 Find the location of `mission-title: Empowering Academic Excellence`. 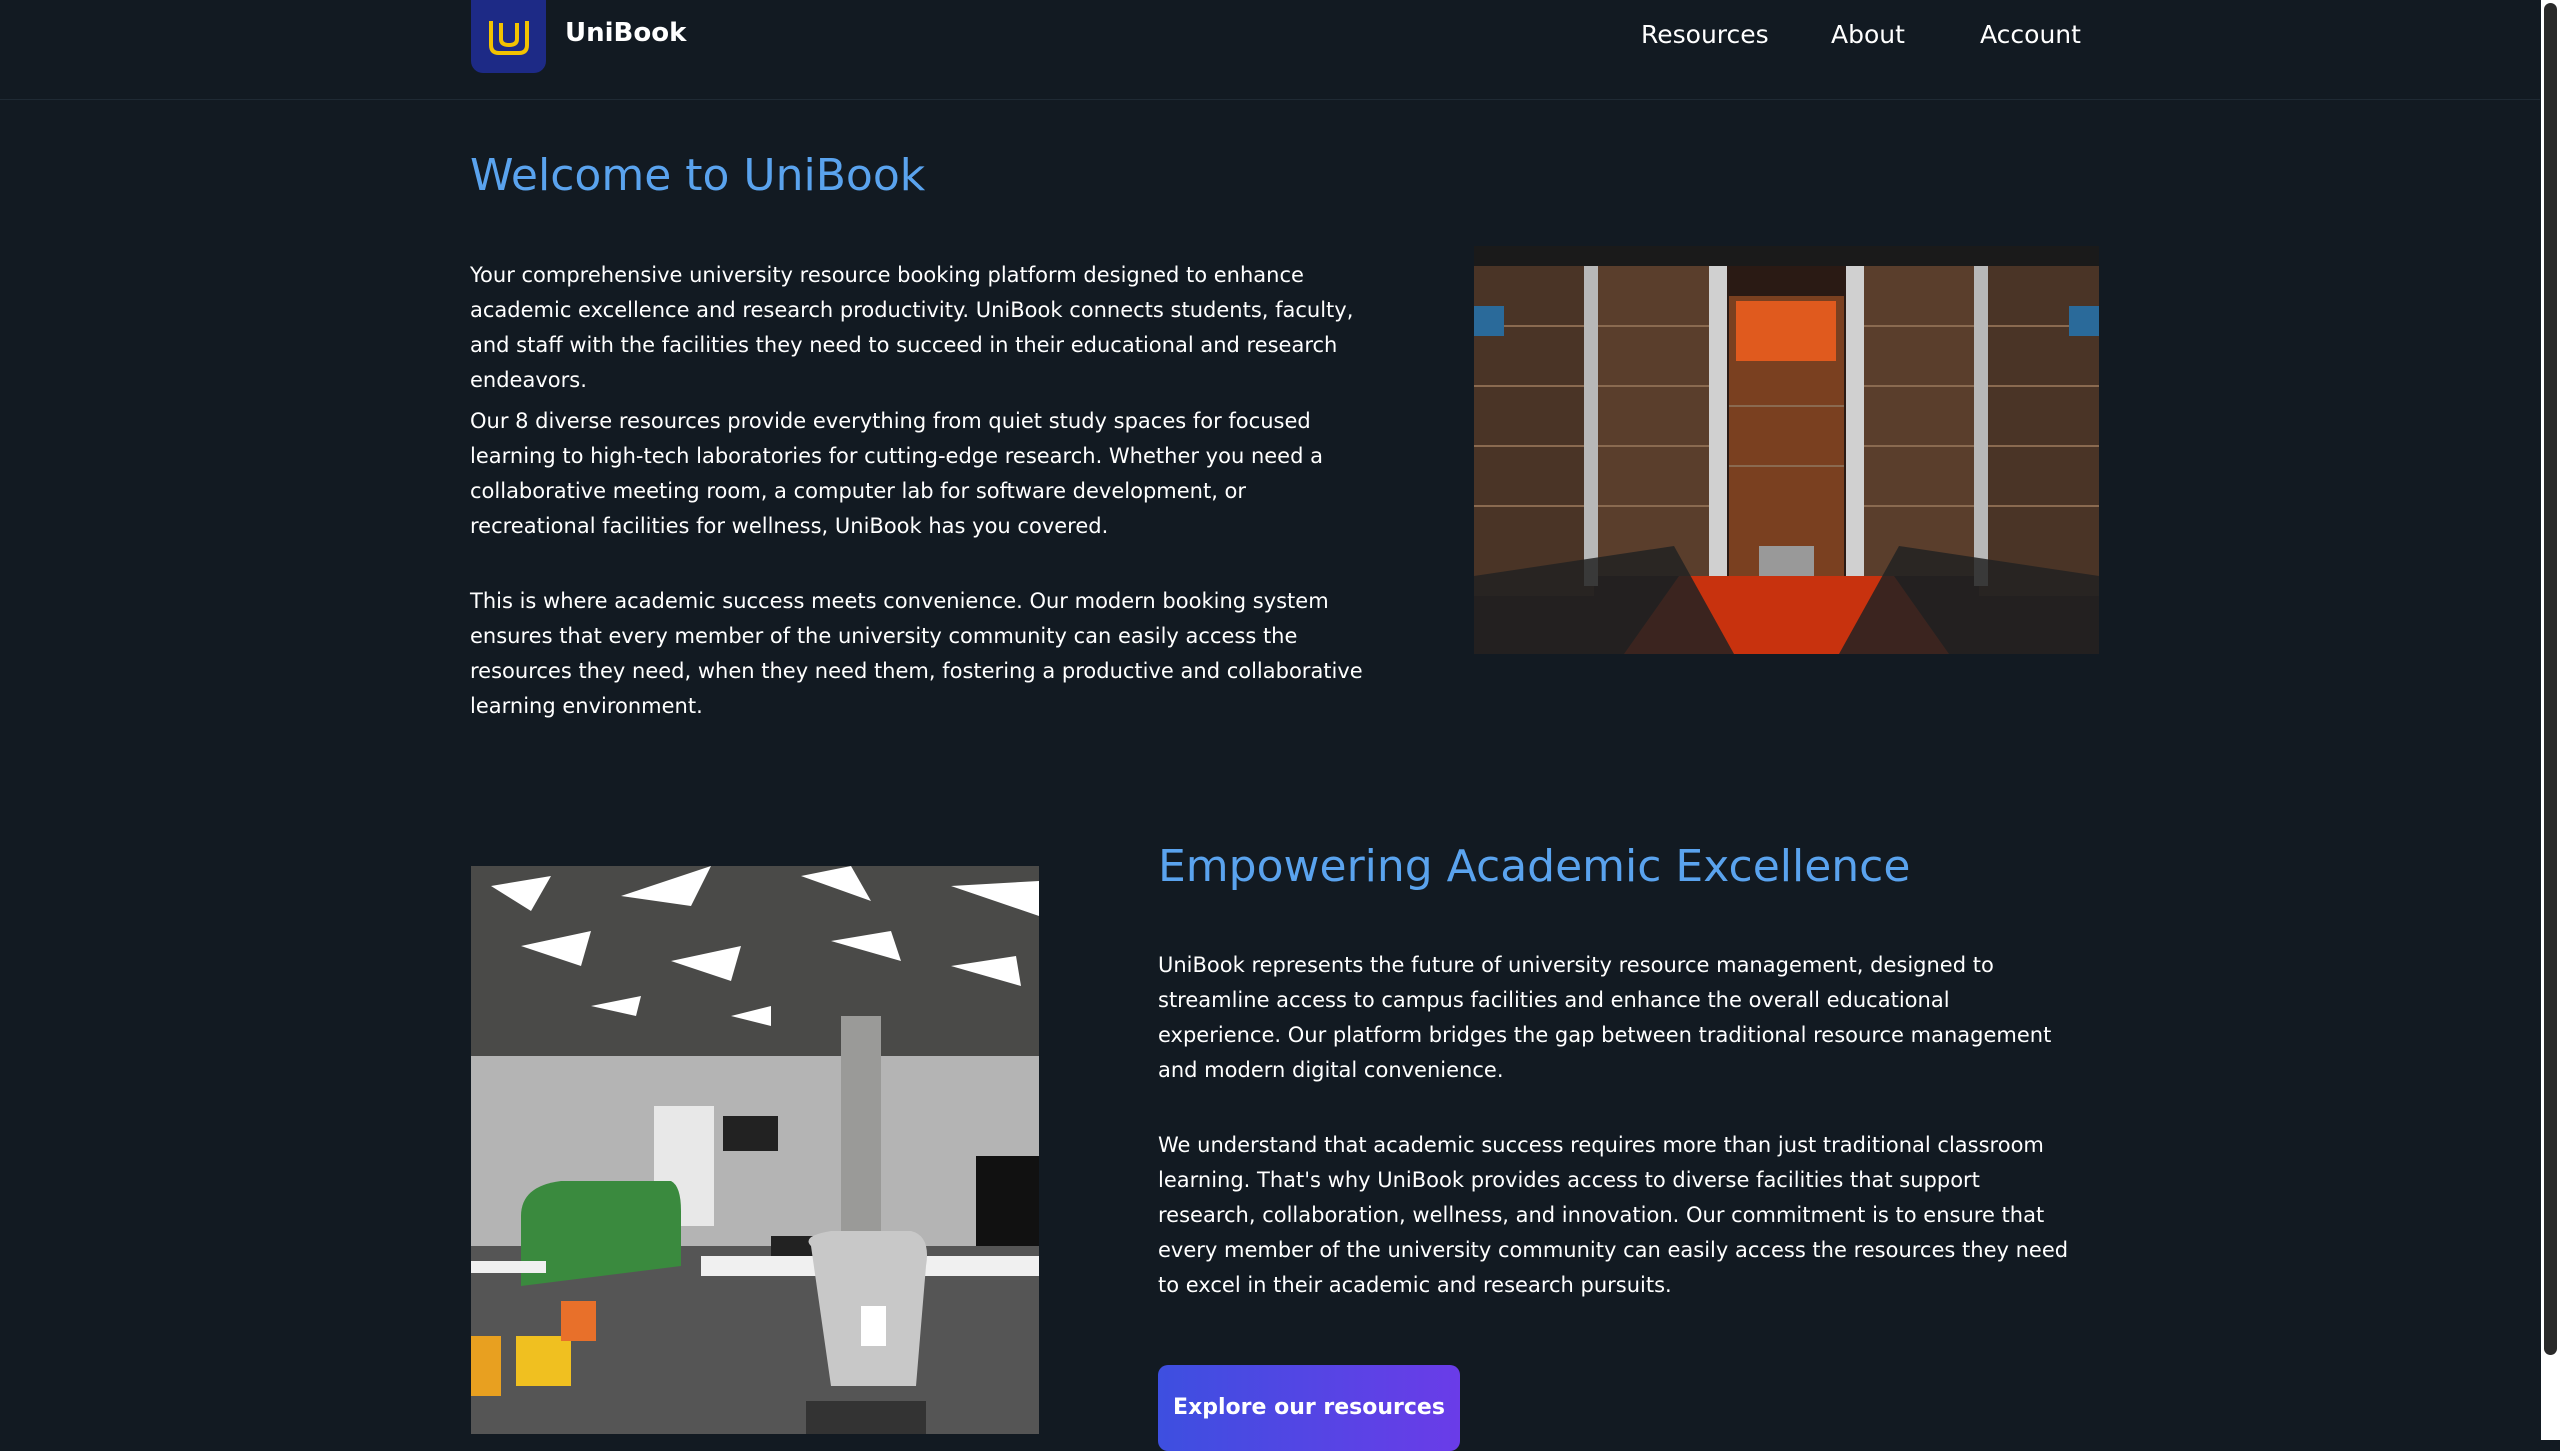

mission-title: Empowering Academic Excellence is located at coordinates (1534, 866).